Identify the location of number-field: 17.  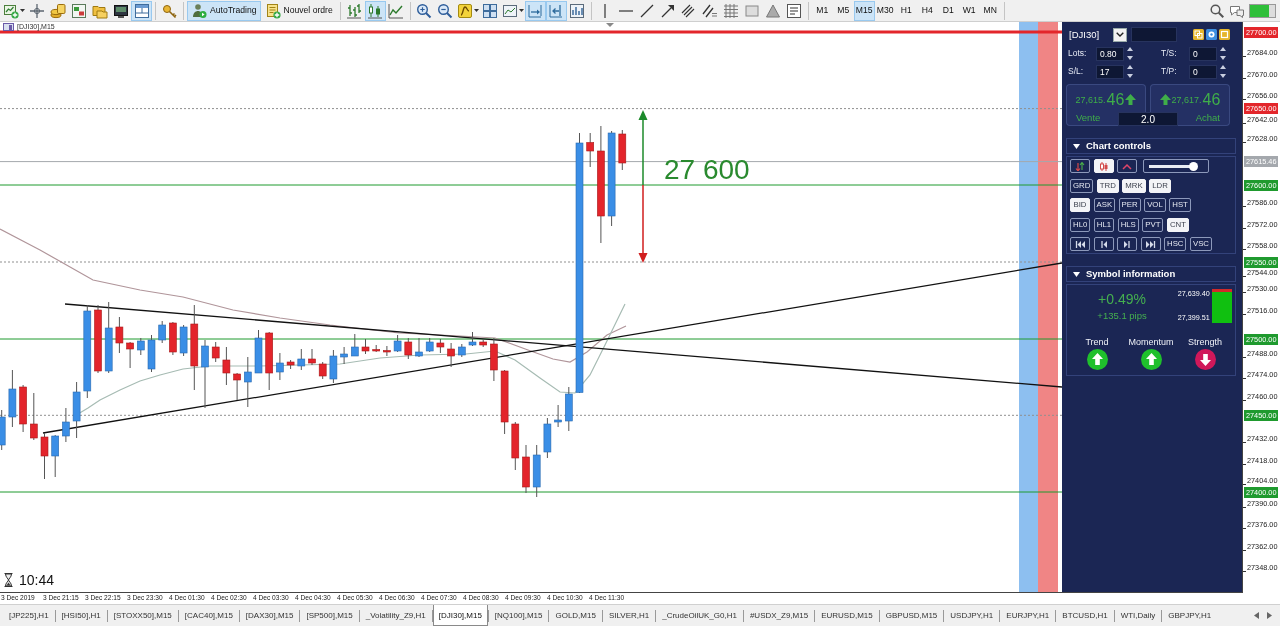
(1110, 71).